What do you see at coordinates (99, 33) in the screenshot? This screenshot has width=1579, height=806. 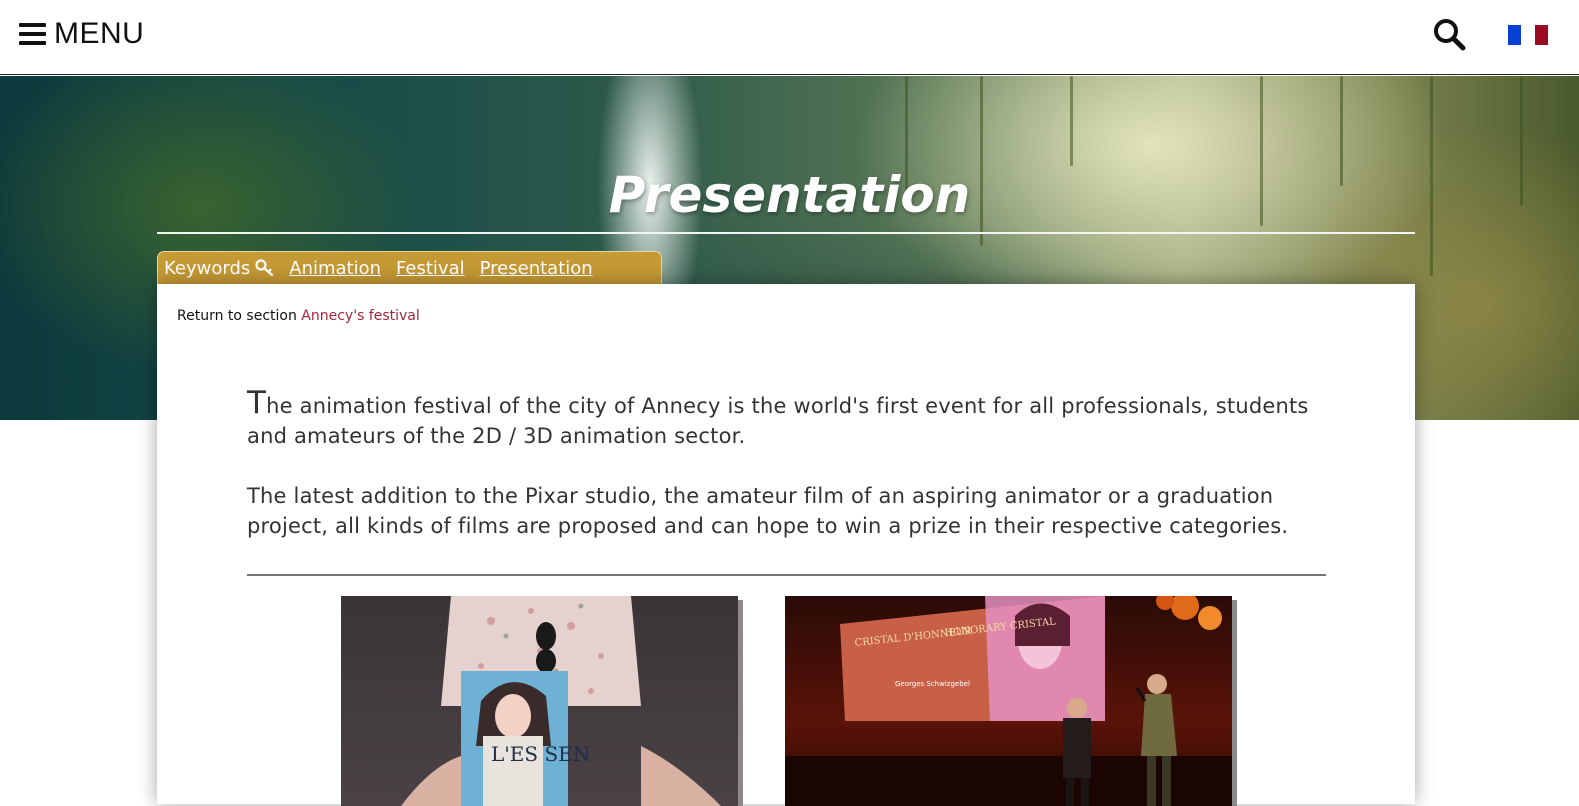 I see `menu-label: MENU` at bounding box center [99, 33].